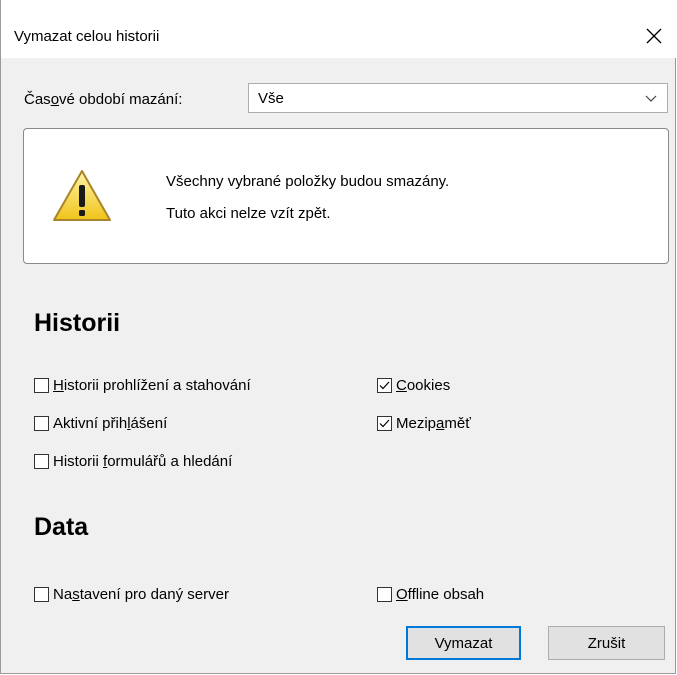  I want to click on checkbox-form-history: Historii formulářů a hledání, so click(133, 461).